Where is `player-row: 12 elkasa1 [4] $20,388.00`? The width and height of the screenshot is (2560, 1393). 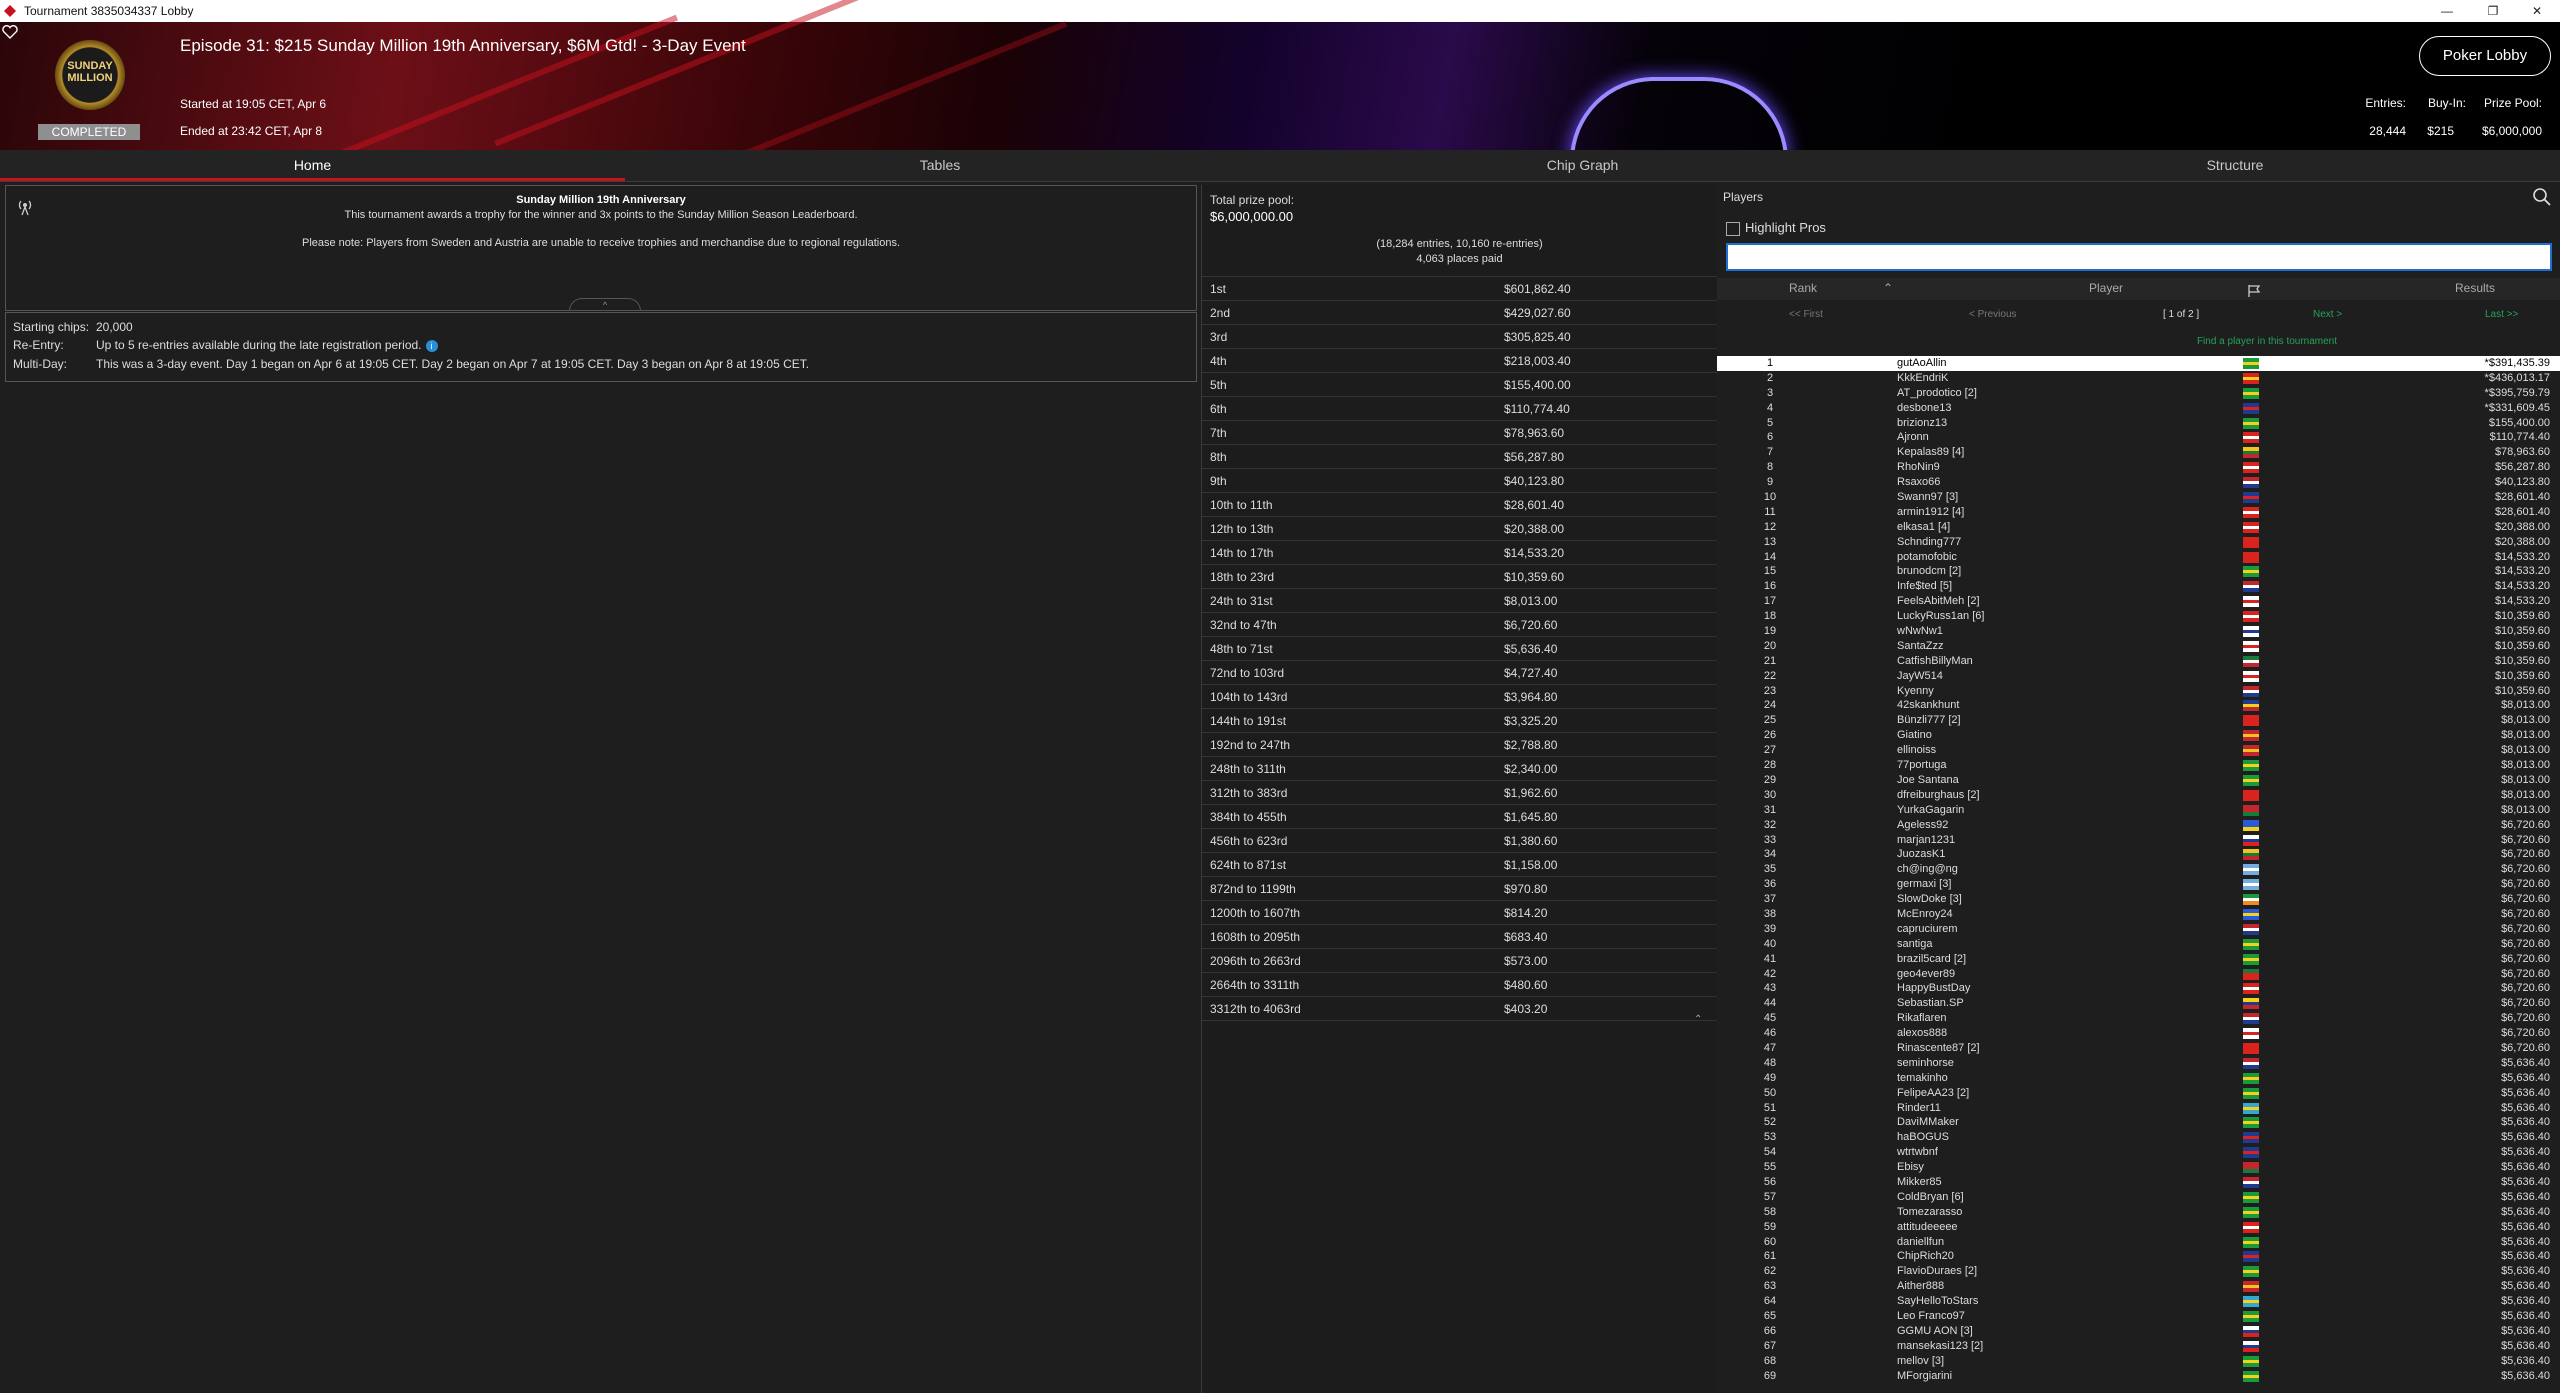 player-row: 12 elkasa1 [4] $20,388.00 is located at coordinates (2138, 527).